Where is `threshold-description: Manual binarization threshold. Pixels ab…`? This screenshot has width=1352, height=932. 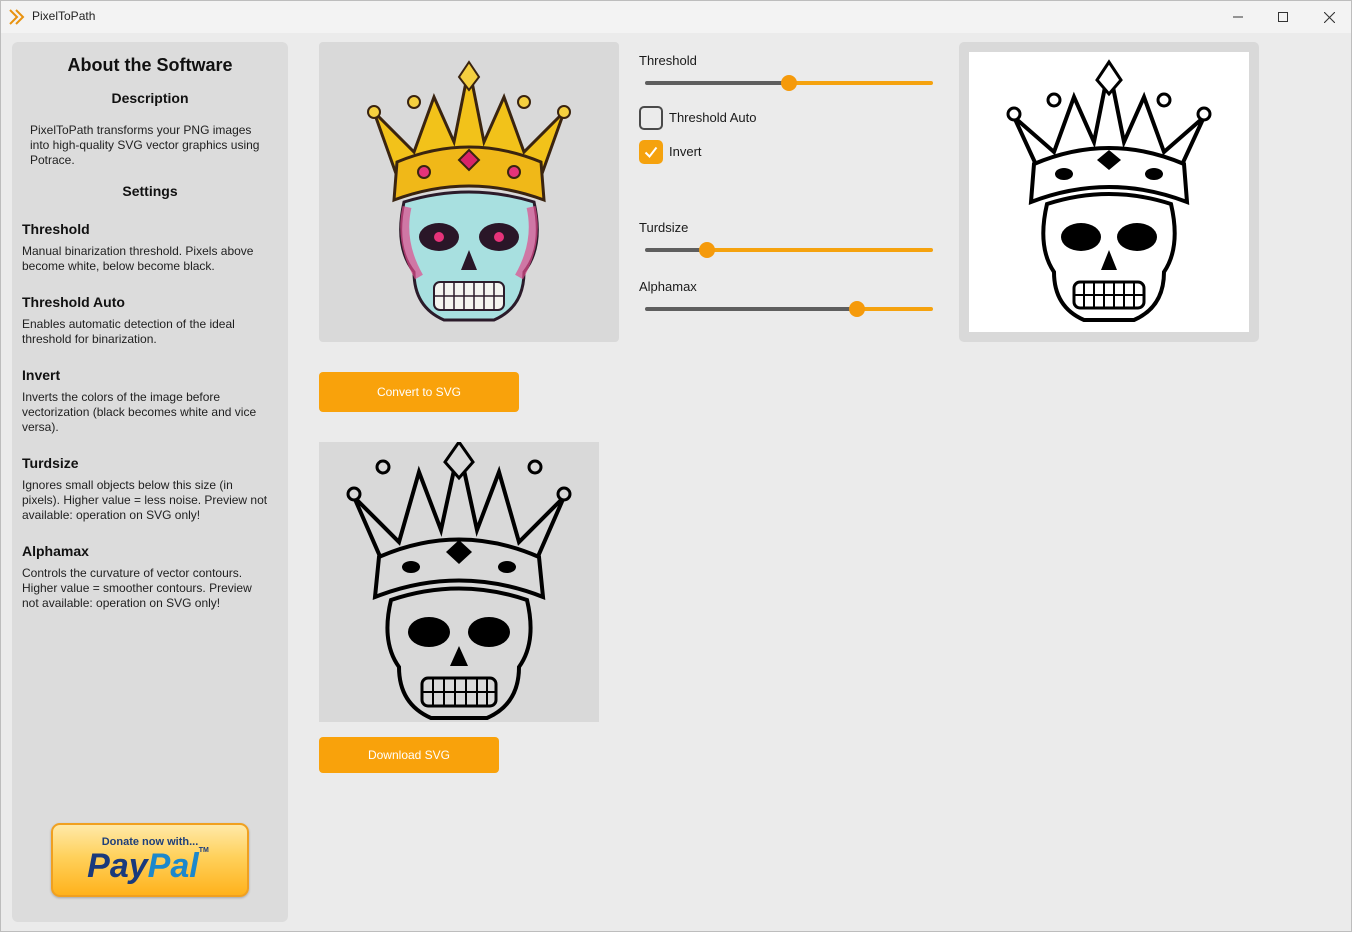 threshold-description: Manual binarization threshold. Pixels ab… is located at coordinates (153, 259).